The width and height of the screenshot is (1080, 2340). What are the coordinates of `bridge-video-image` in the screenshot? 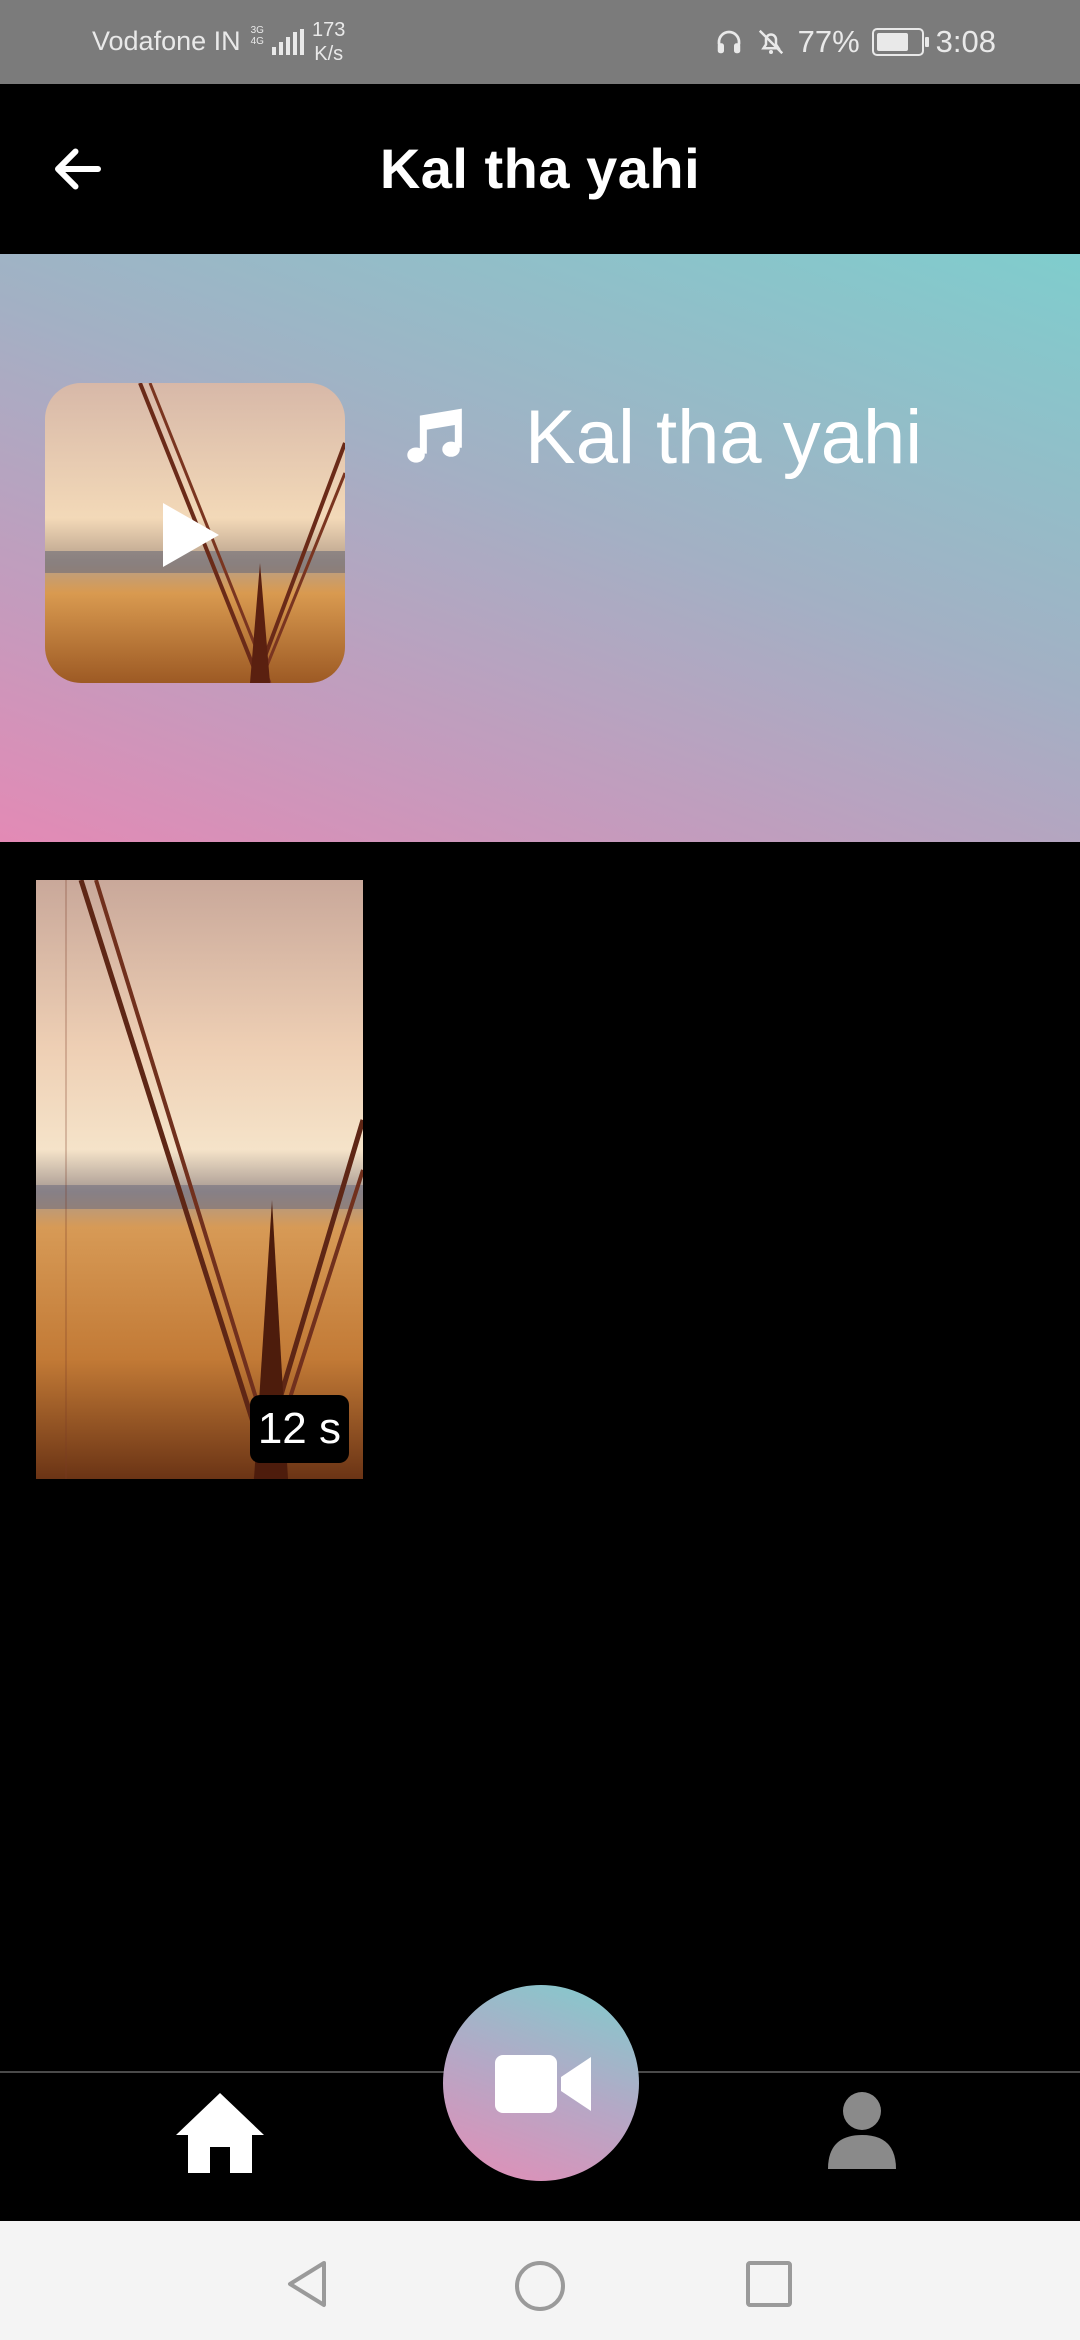 It's located at (199, 1179).